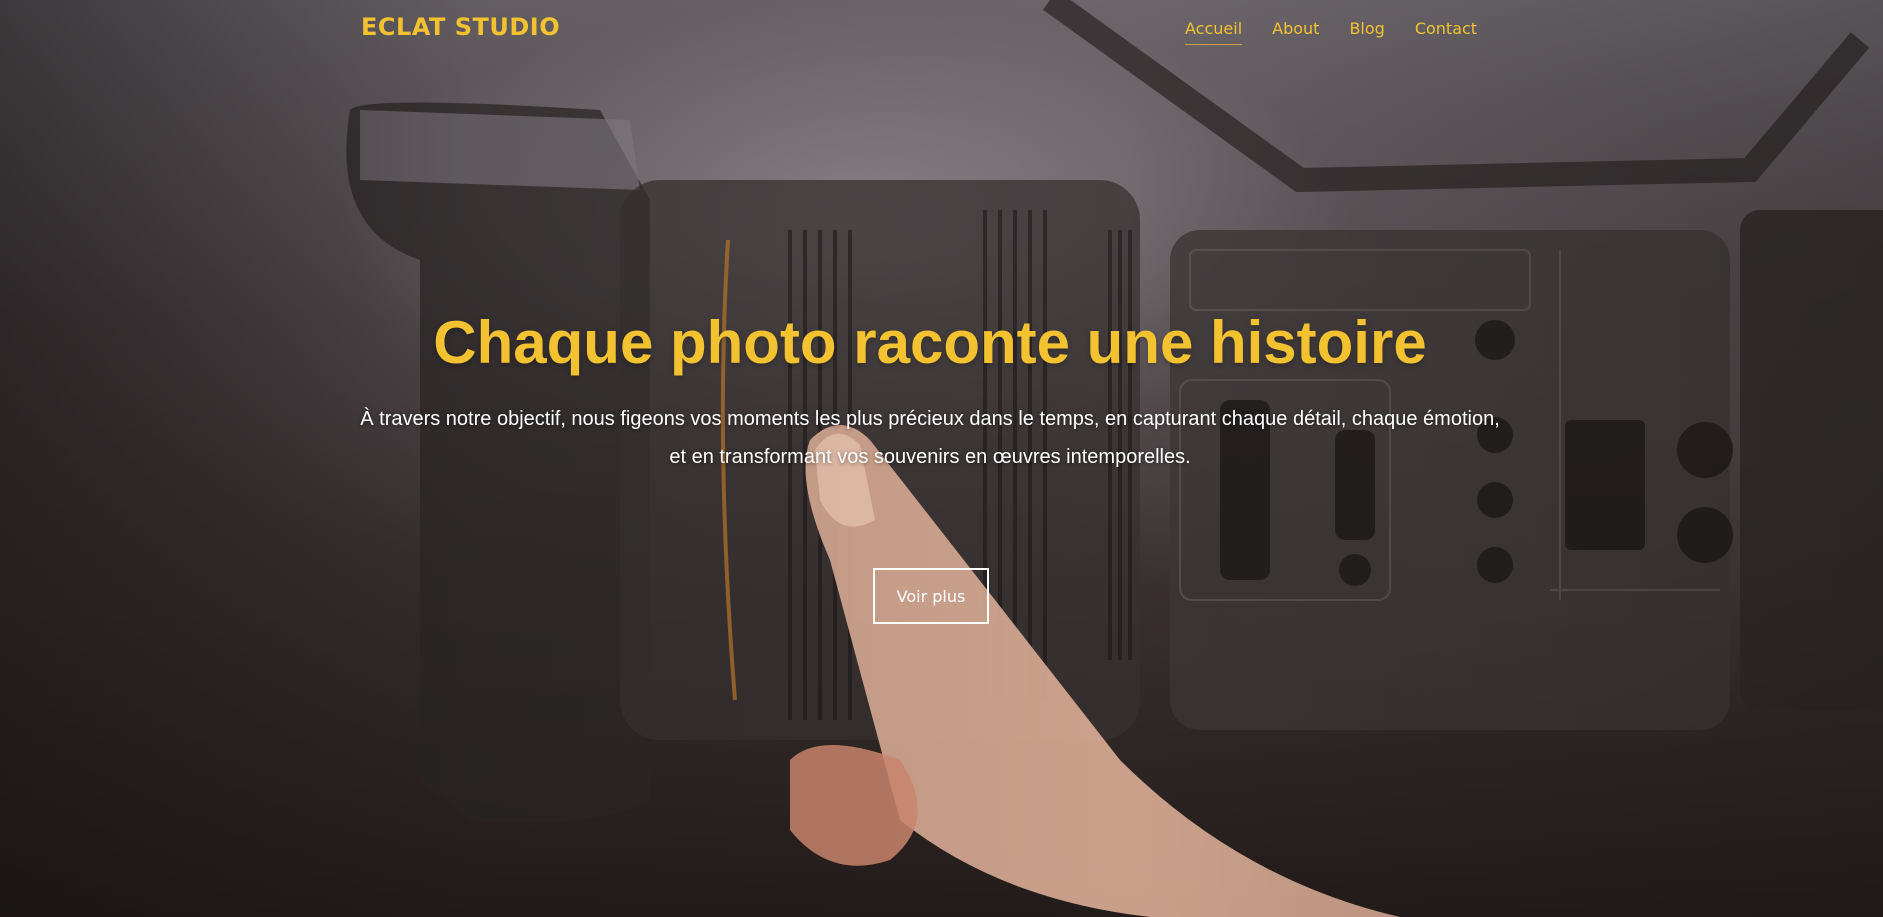 Image resolution: width=1883 pixels, height=917 pixels. What do you see at coordinates (1366, 32) in the screenshot?
I see `nav-item-blog: Blog` at bounding box center [1366, 32].